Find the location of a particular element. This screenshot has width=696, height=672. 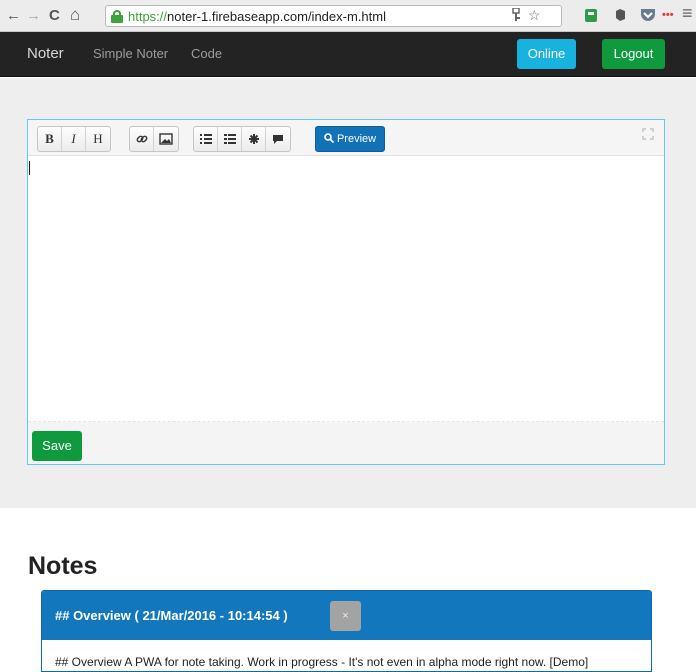

link-icon is located at coordinates (142, 139).